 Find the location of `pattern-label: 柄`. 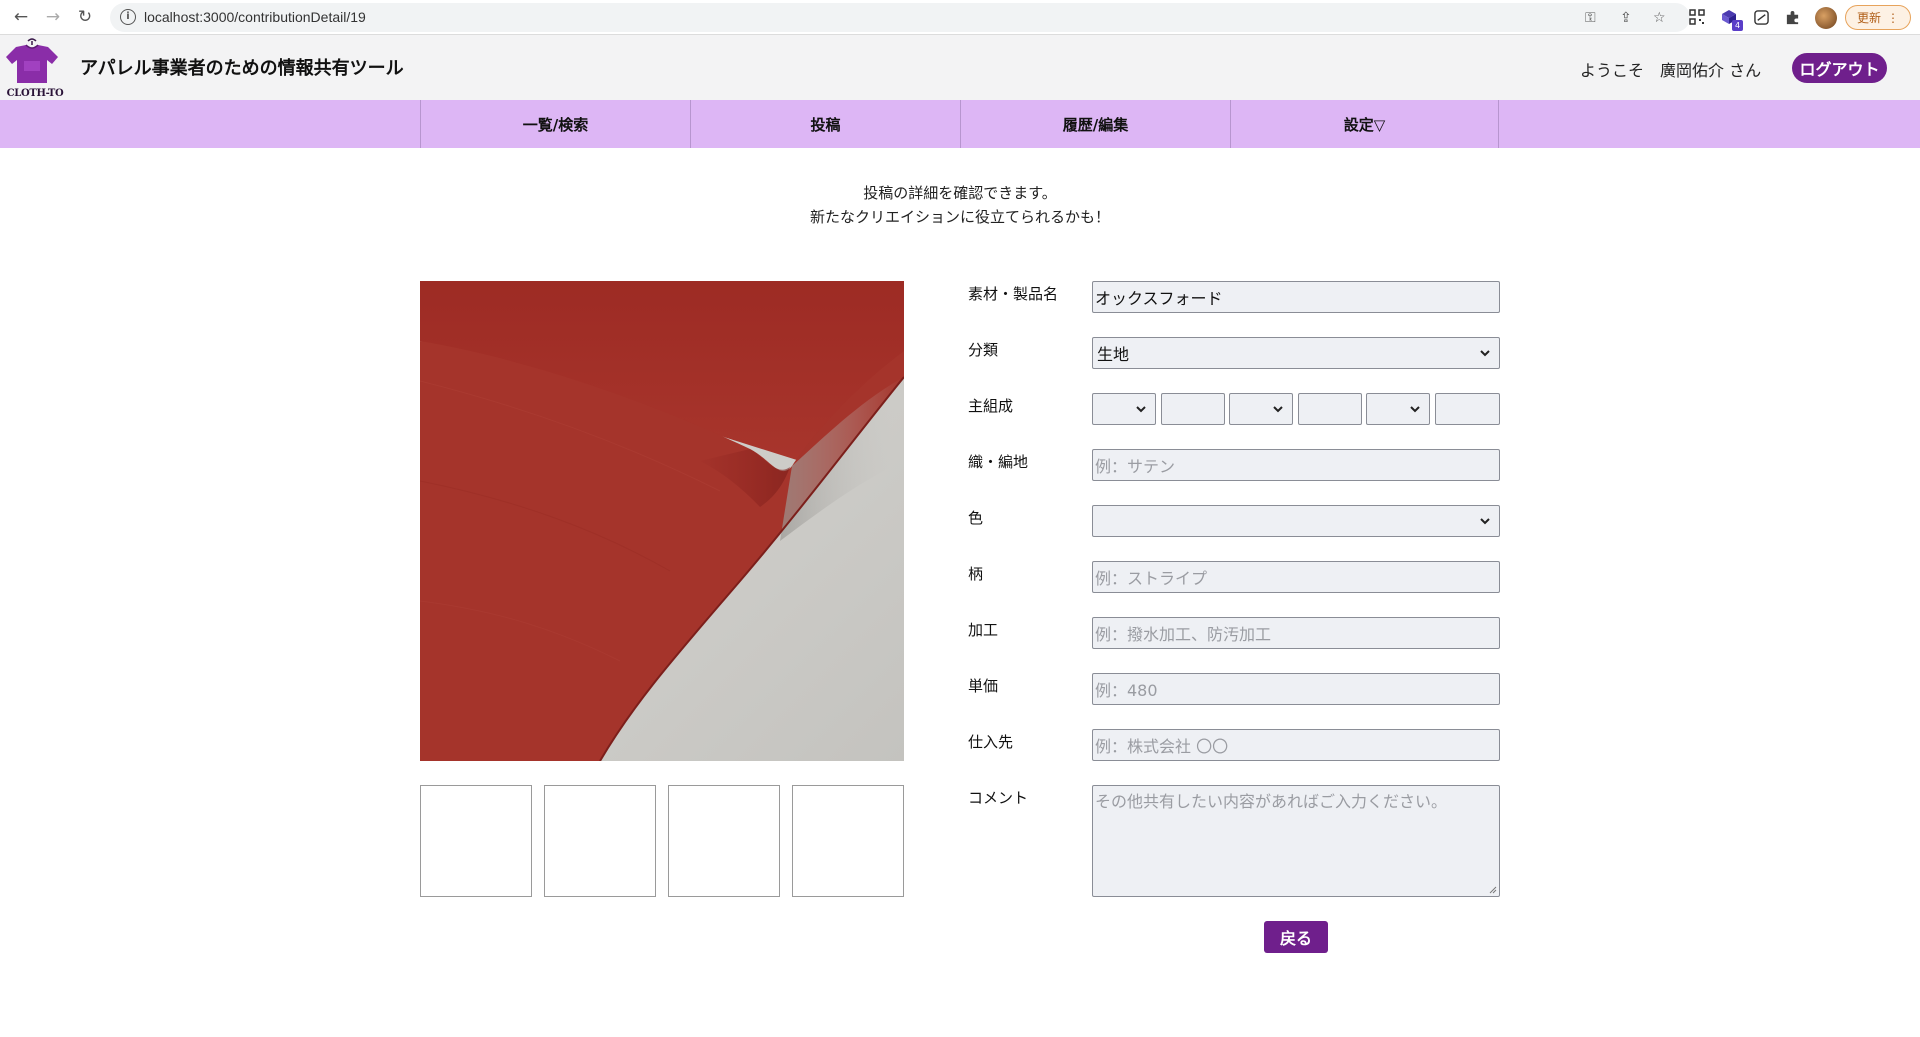

pattern-label: 柄 is located at coordinates (976, 574).